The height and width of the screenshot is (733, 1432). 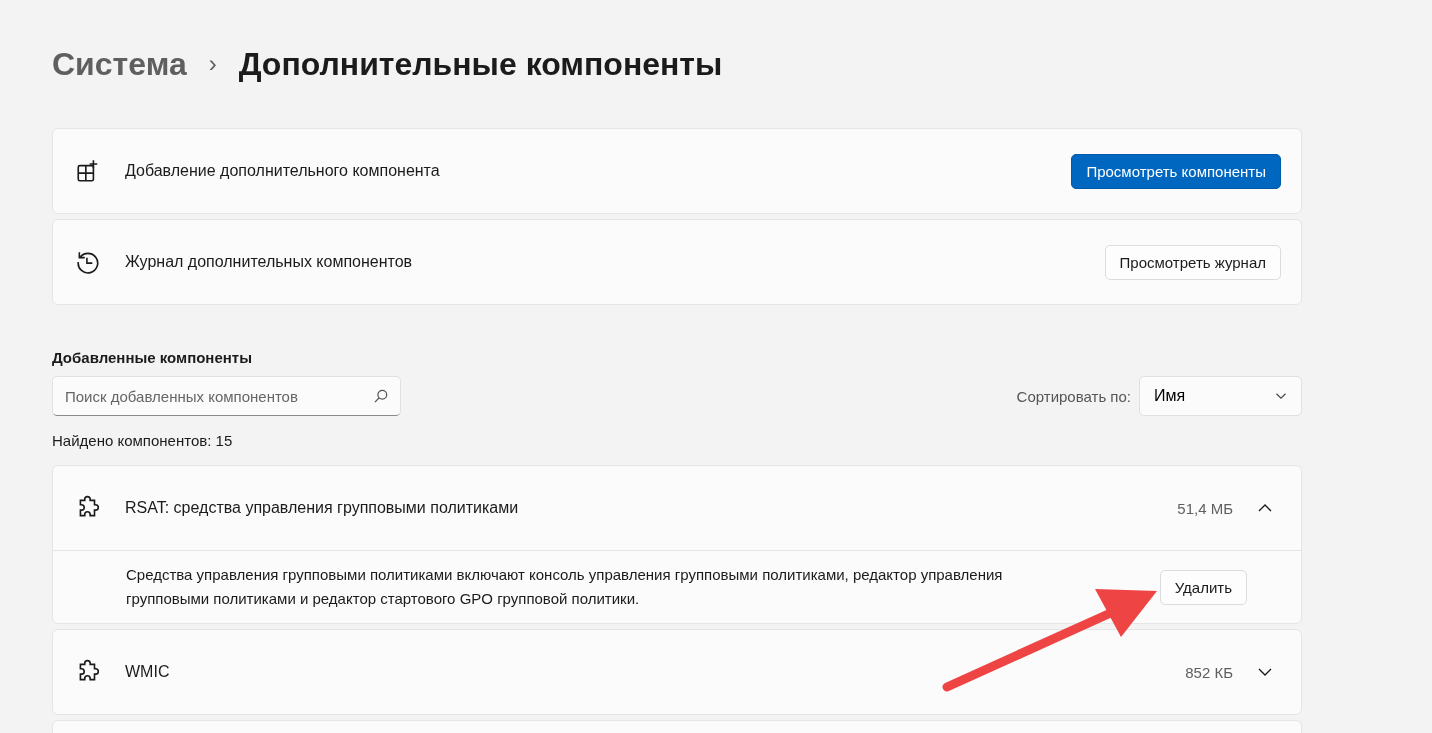 What do you see at coordinates (143, 440) in the screenshot?
I see `result-count: Найдено компонентов: 15` at bounding box center [143, 440].